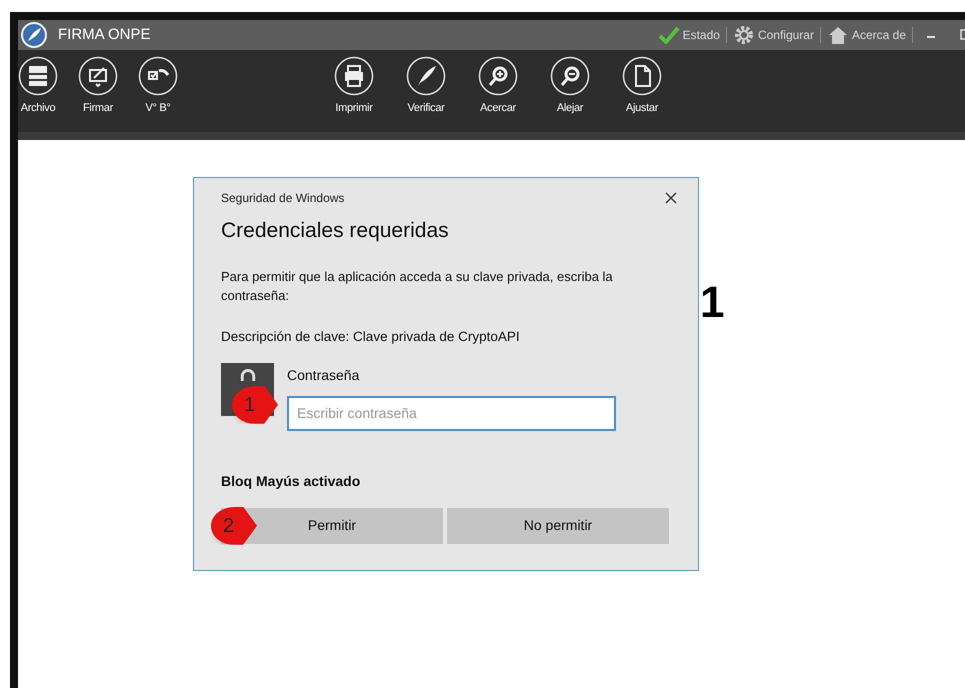 The width and height of the screenshot is (965, 688). Describe the element at coordinates (104, 34) in the screenshot. I see `window-title: FIRMA ONPE` at that location.